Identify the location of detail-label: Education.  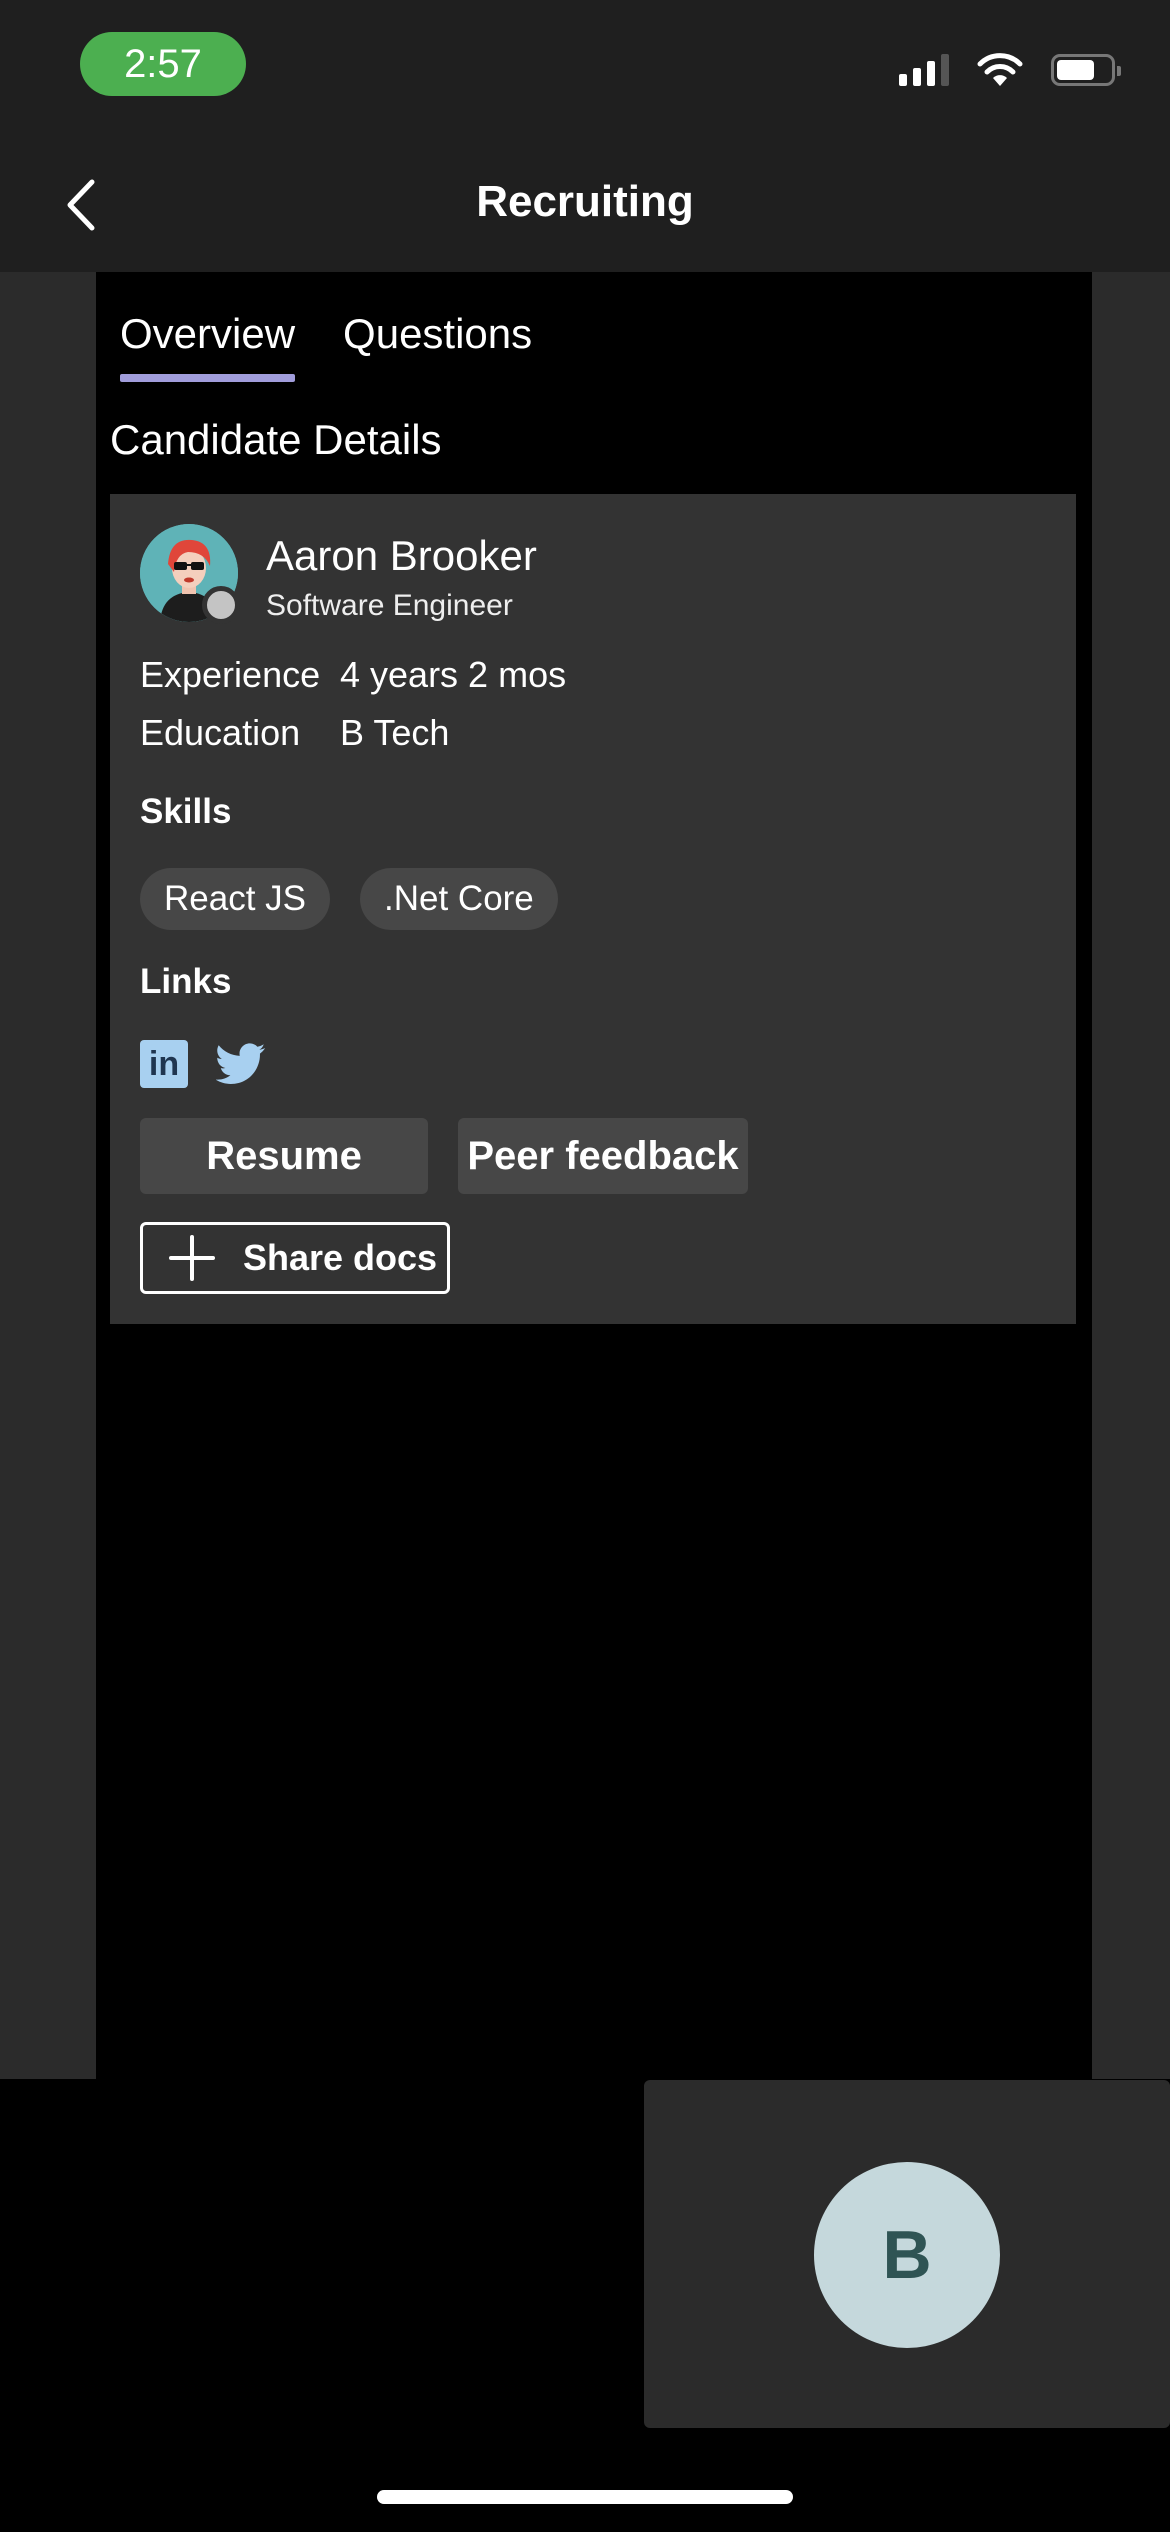
(220, 732).